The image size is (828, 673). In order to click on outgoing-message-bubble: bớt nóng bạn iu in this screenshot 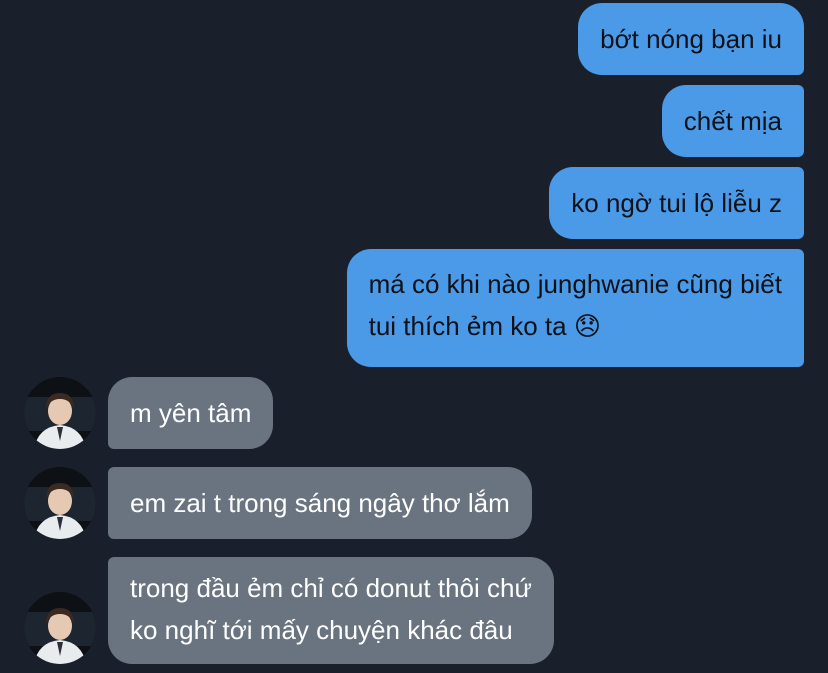, I will do `click(691, 39)`.